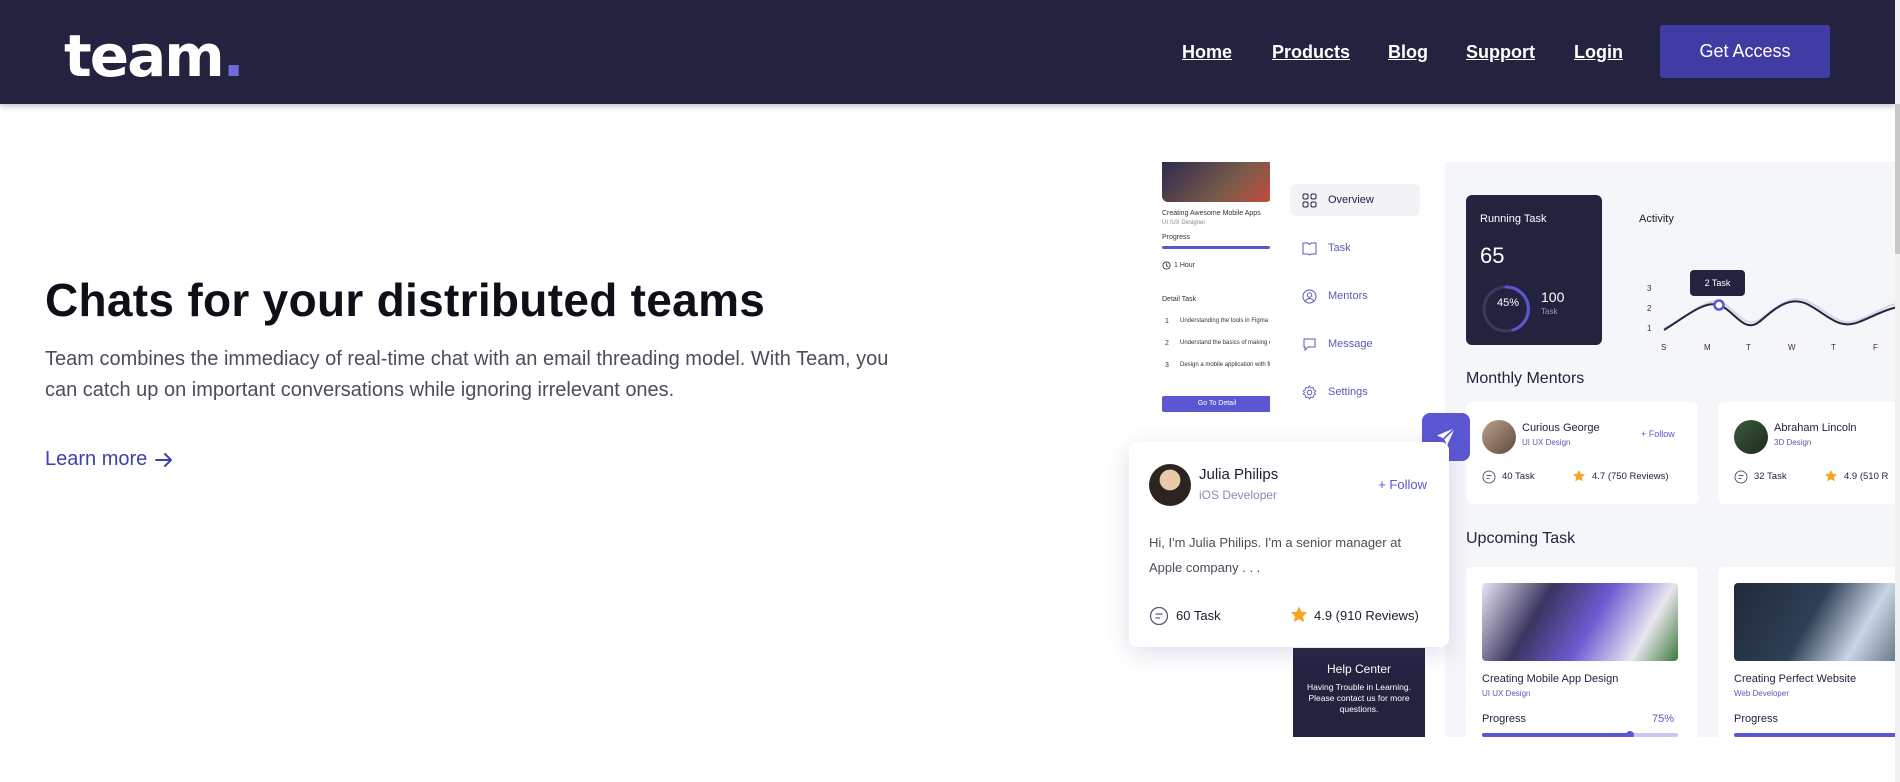  Describe the element at coordinates (1664, 347) in the screenshot. I see `x-tick: S` at that location.